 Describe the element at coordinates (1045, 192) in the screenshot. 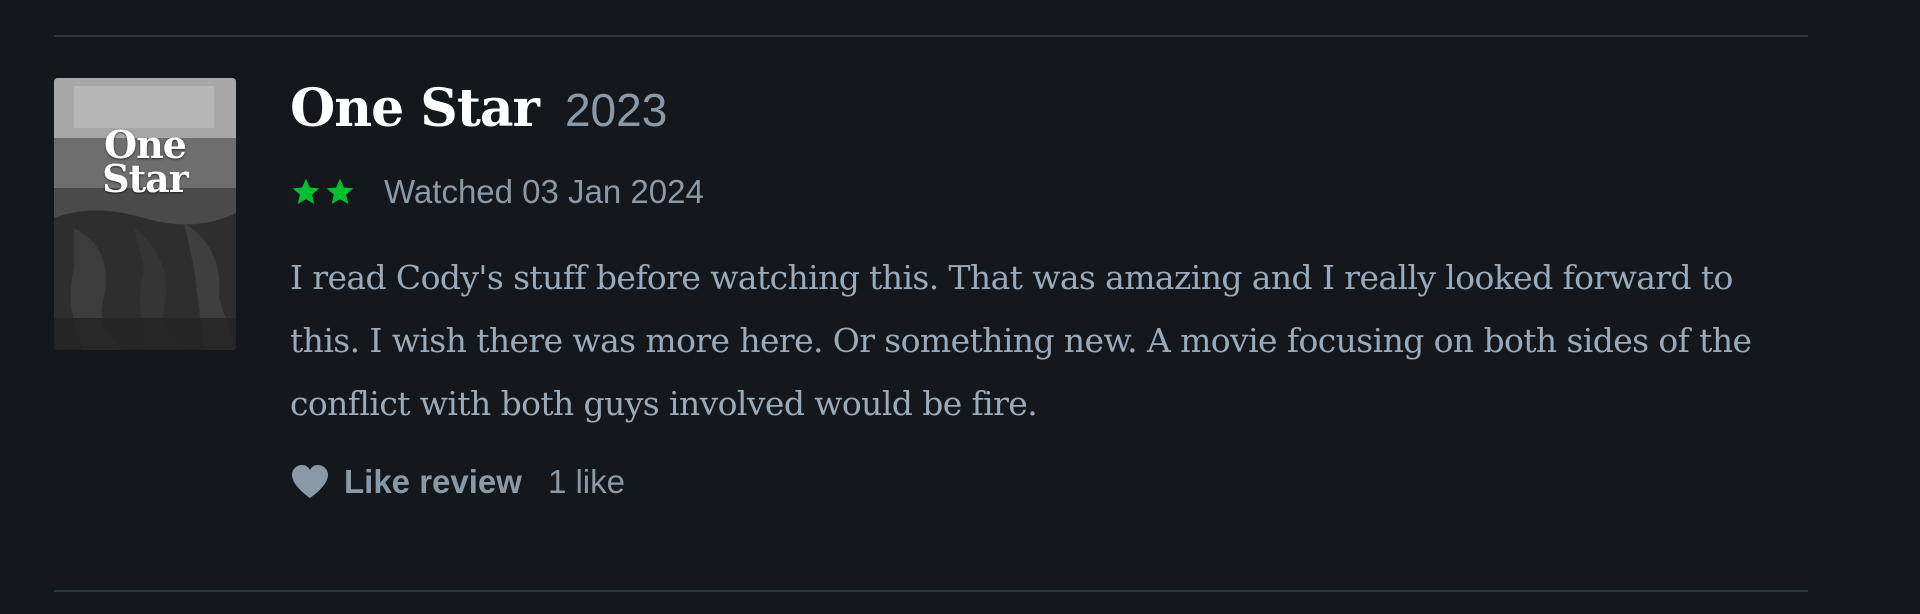

I see `rating-row: Watched 03 Jan 2024` at that location.